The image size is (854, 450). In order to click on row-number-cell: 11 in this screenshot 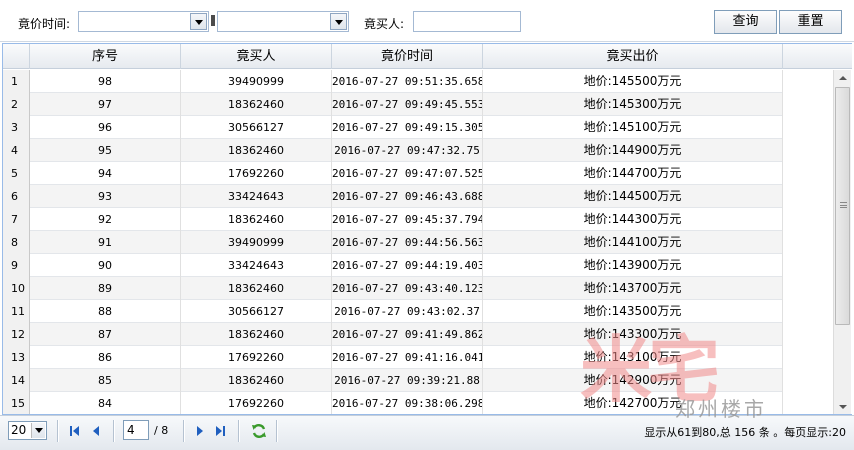, I will do `click(16, 311)`.